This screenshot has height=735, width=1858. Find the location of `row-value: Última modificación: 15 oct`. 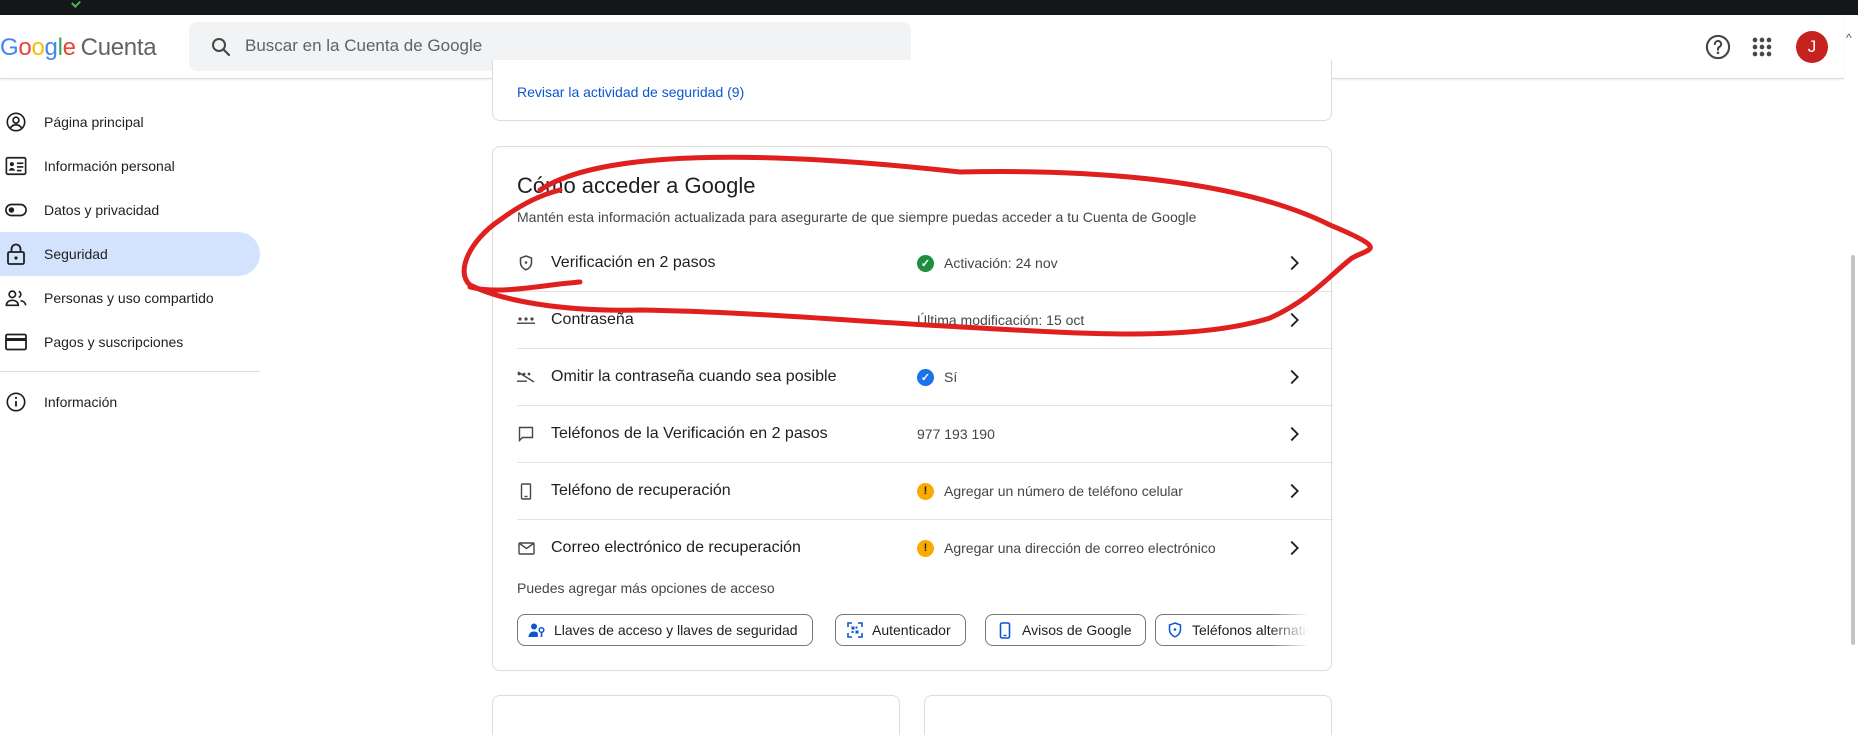

row-value: Última modificación: 15 oct is located at coordinates (1000, 320).